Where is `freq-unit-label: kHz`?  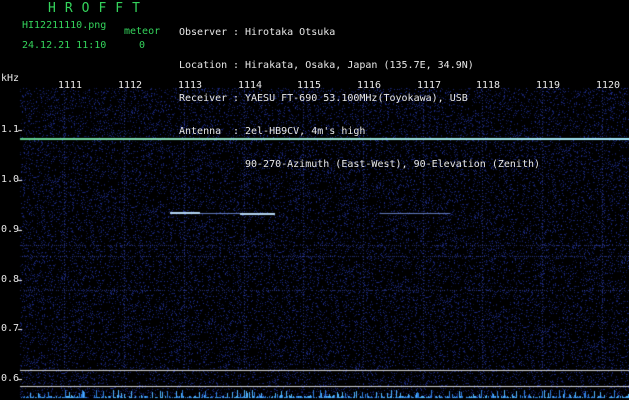
freq-unit-label: kHz is located at coordinates (10, 78).